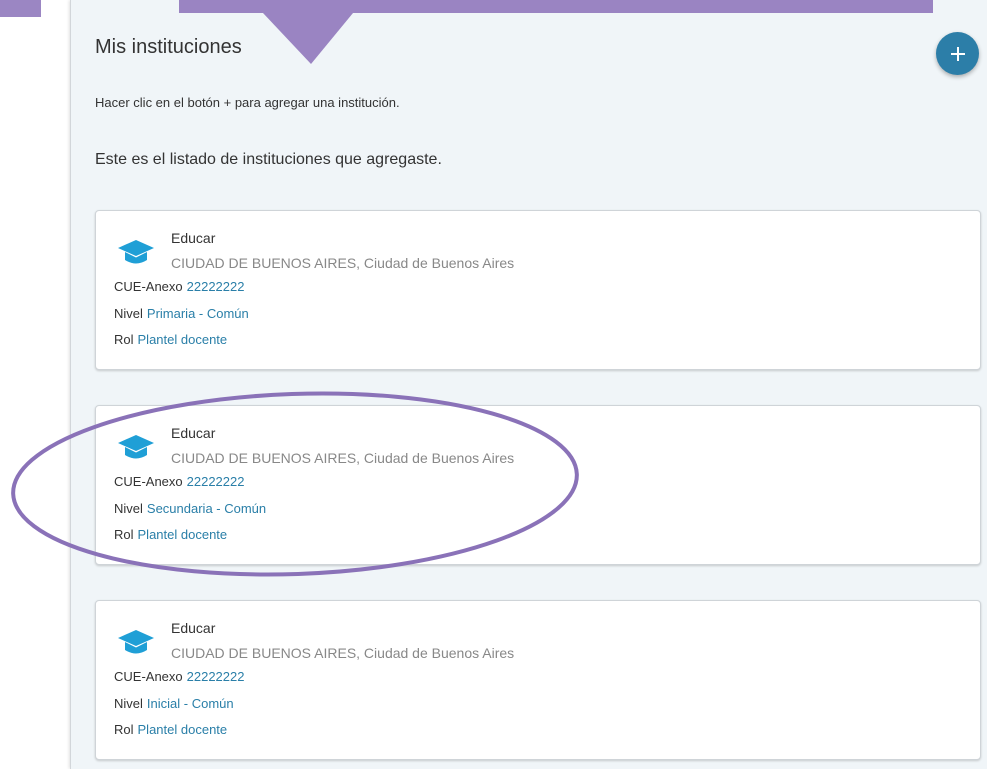 The width and height of the screenshot is (987, 769). What do you see at coordinates (168, 47) in the screenshot?
I see `page-title: Mis instituciones` at bounding box center [168, 47].